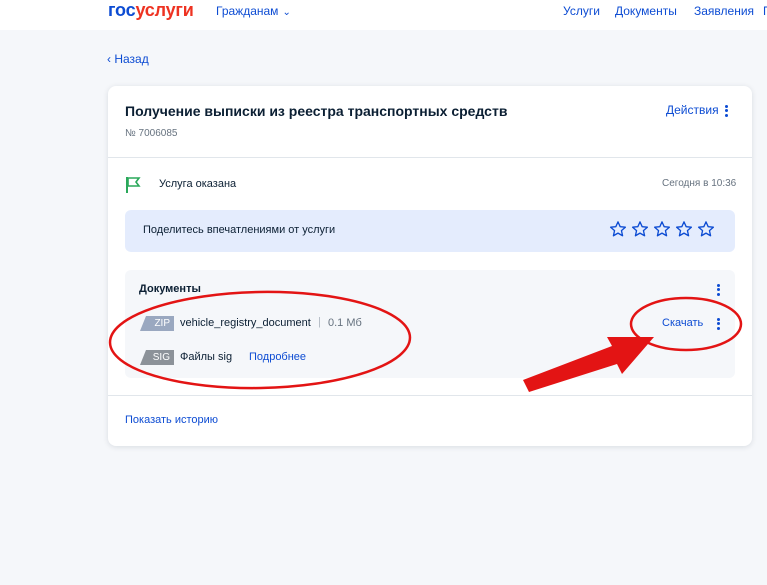 Image resolution: width=767 pixels, height=585 pixels. What do you see at coordinates (286, 12) in the screenshot?
I see `chevron-down-icon: ⌄` at bounding box center [286, 12].